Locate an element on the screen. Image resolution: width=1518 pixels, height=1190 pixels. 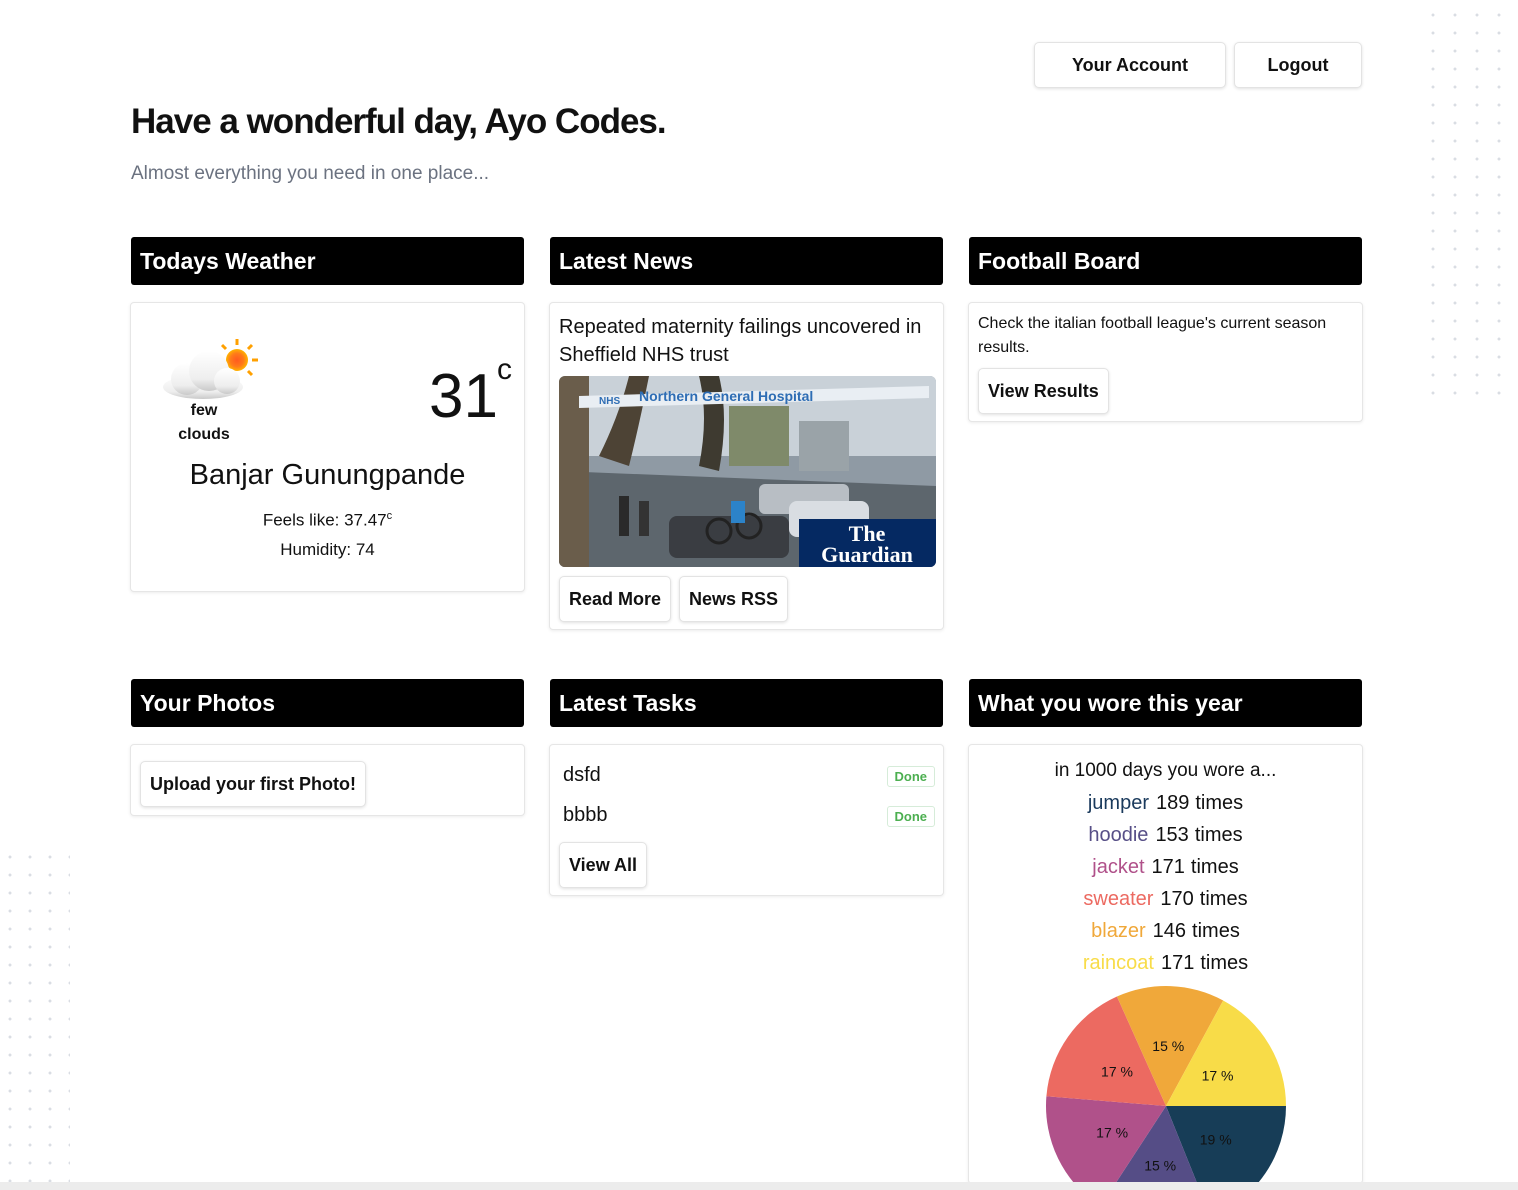
weather-condition: few clouds is located at coordinates (204, 422).